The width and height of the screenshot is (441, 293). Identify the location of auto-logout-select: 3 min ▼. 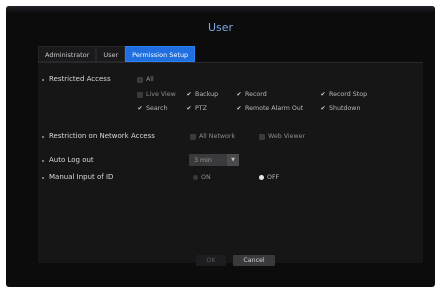
(214, 160).